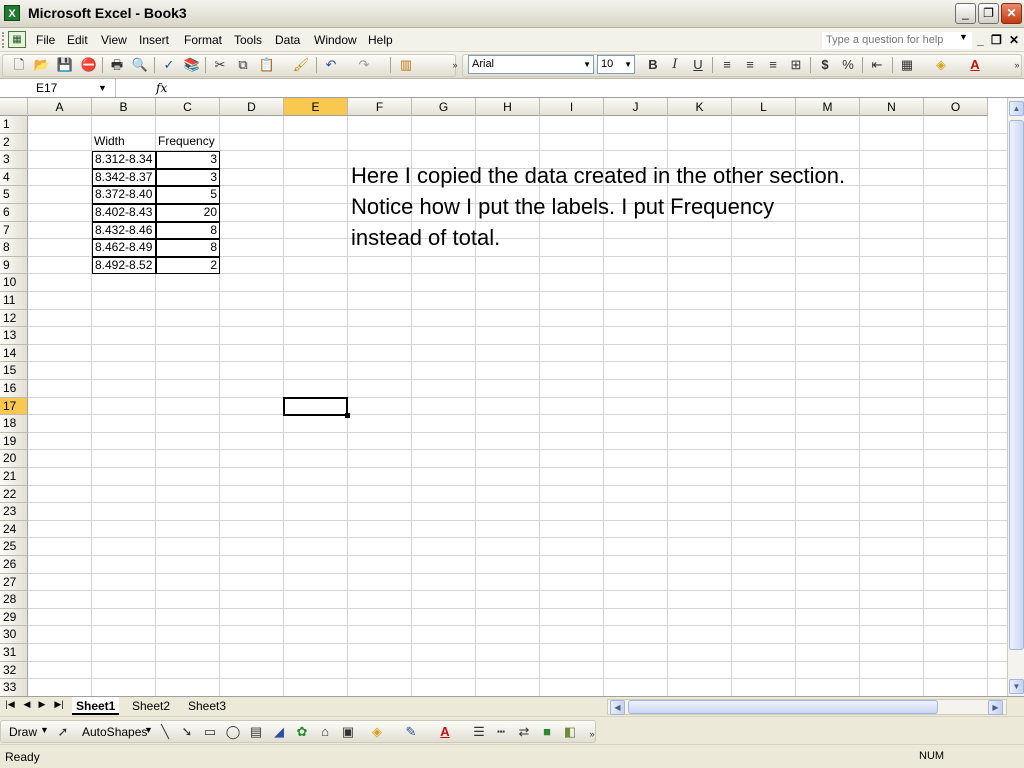 This screenshot has width=1024, height=768. I want to click on align-center-icon: ≡, so click(750, 65).